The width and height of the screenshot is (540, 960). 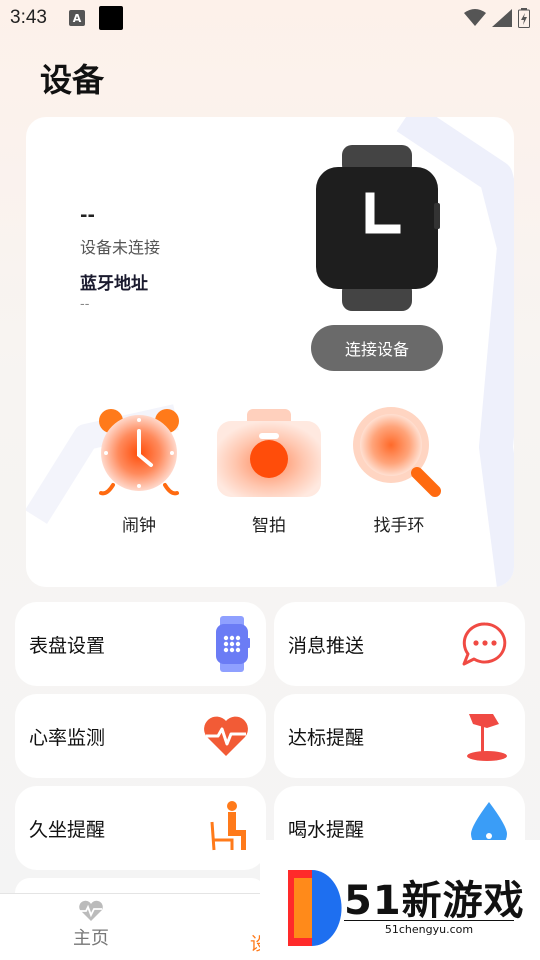 I want to click on quick-action-label: 智拍, so click(x=269, y=526).